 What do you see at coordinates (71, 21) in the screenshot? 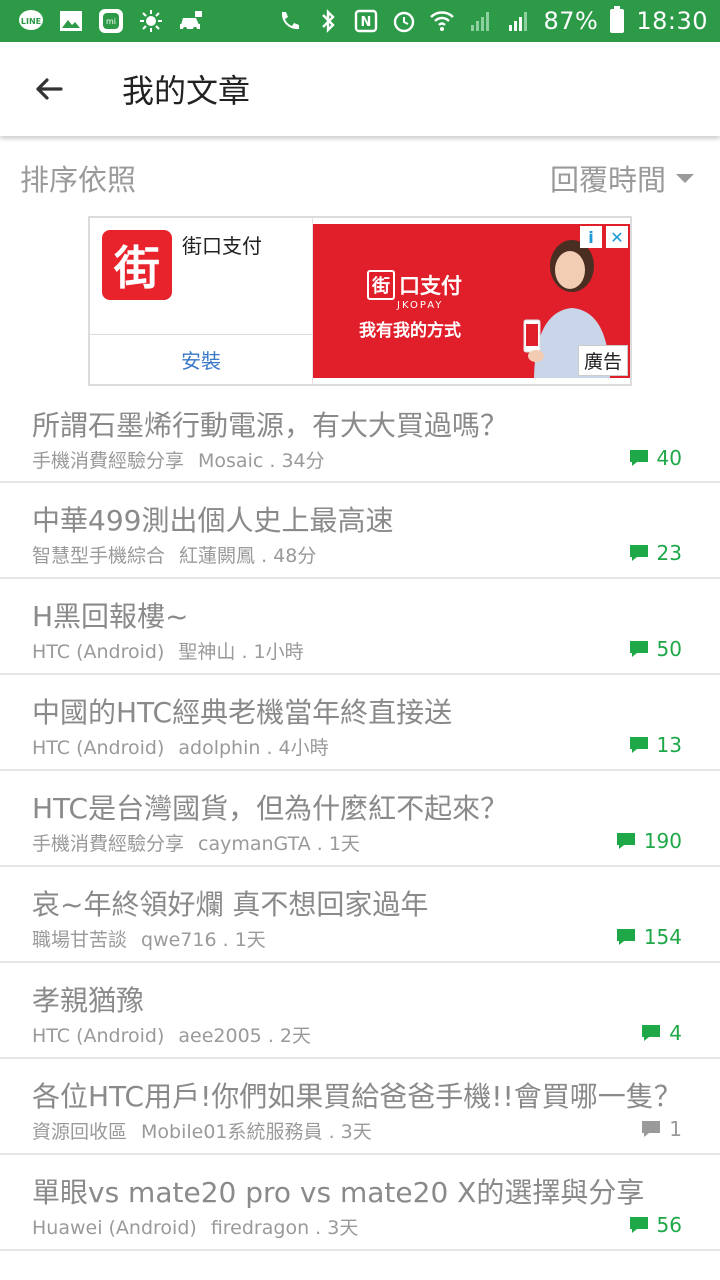
I see `gallery-icon` at bounding box center [71, 21].